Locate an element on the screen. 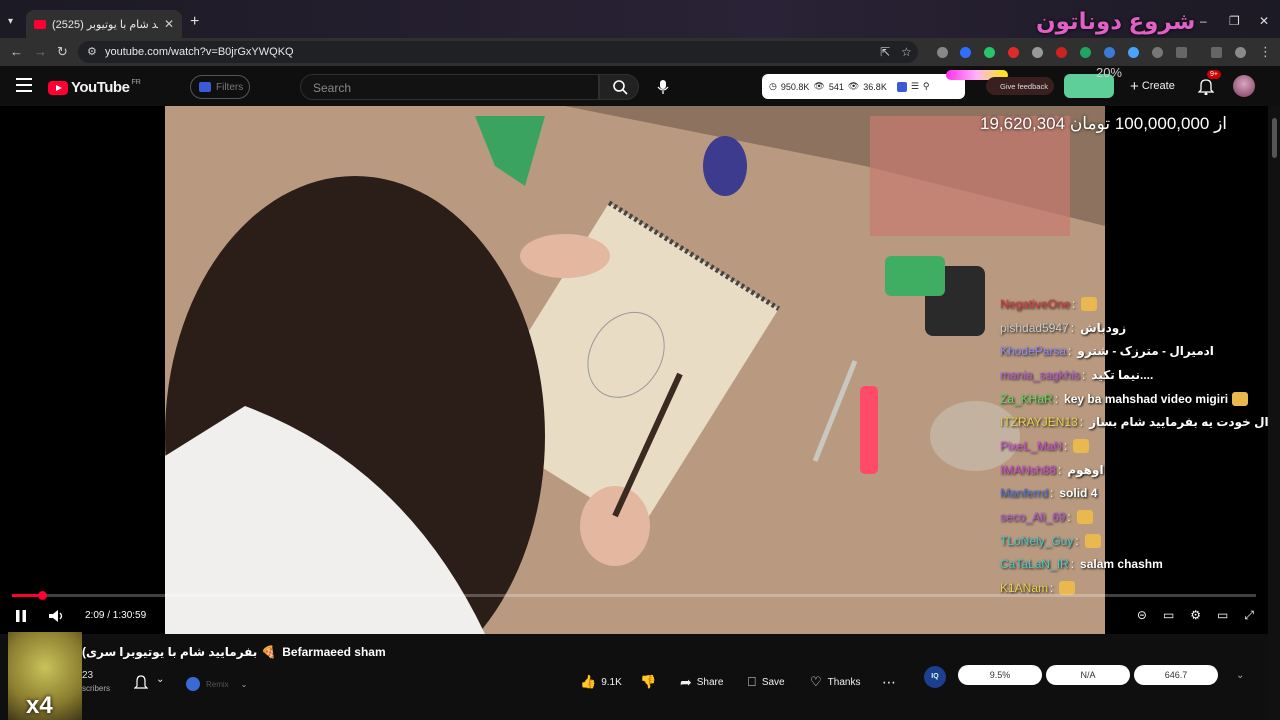 The image size is (1280, 720). tab-close-icon: ✕ is located at coordinates (169, 24).